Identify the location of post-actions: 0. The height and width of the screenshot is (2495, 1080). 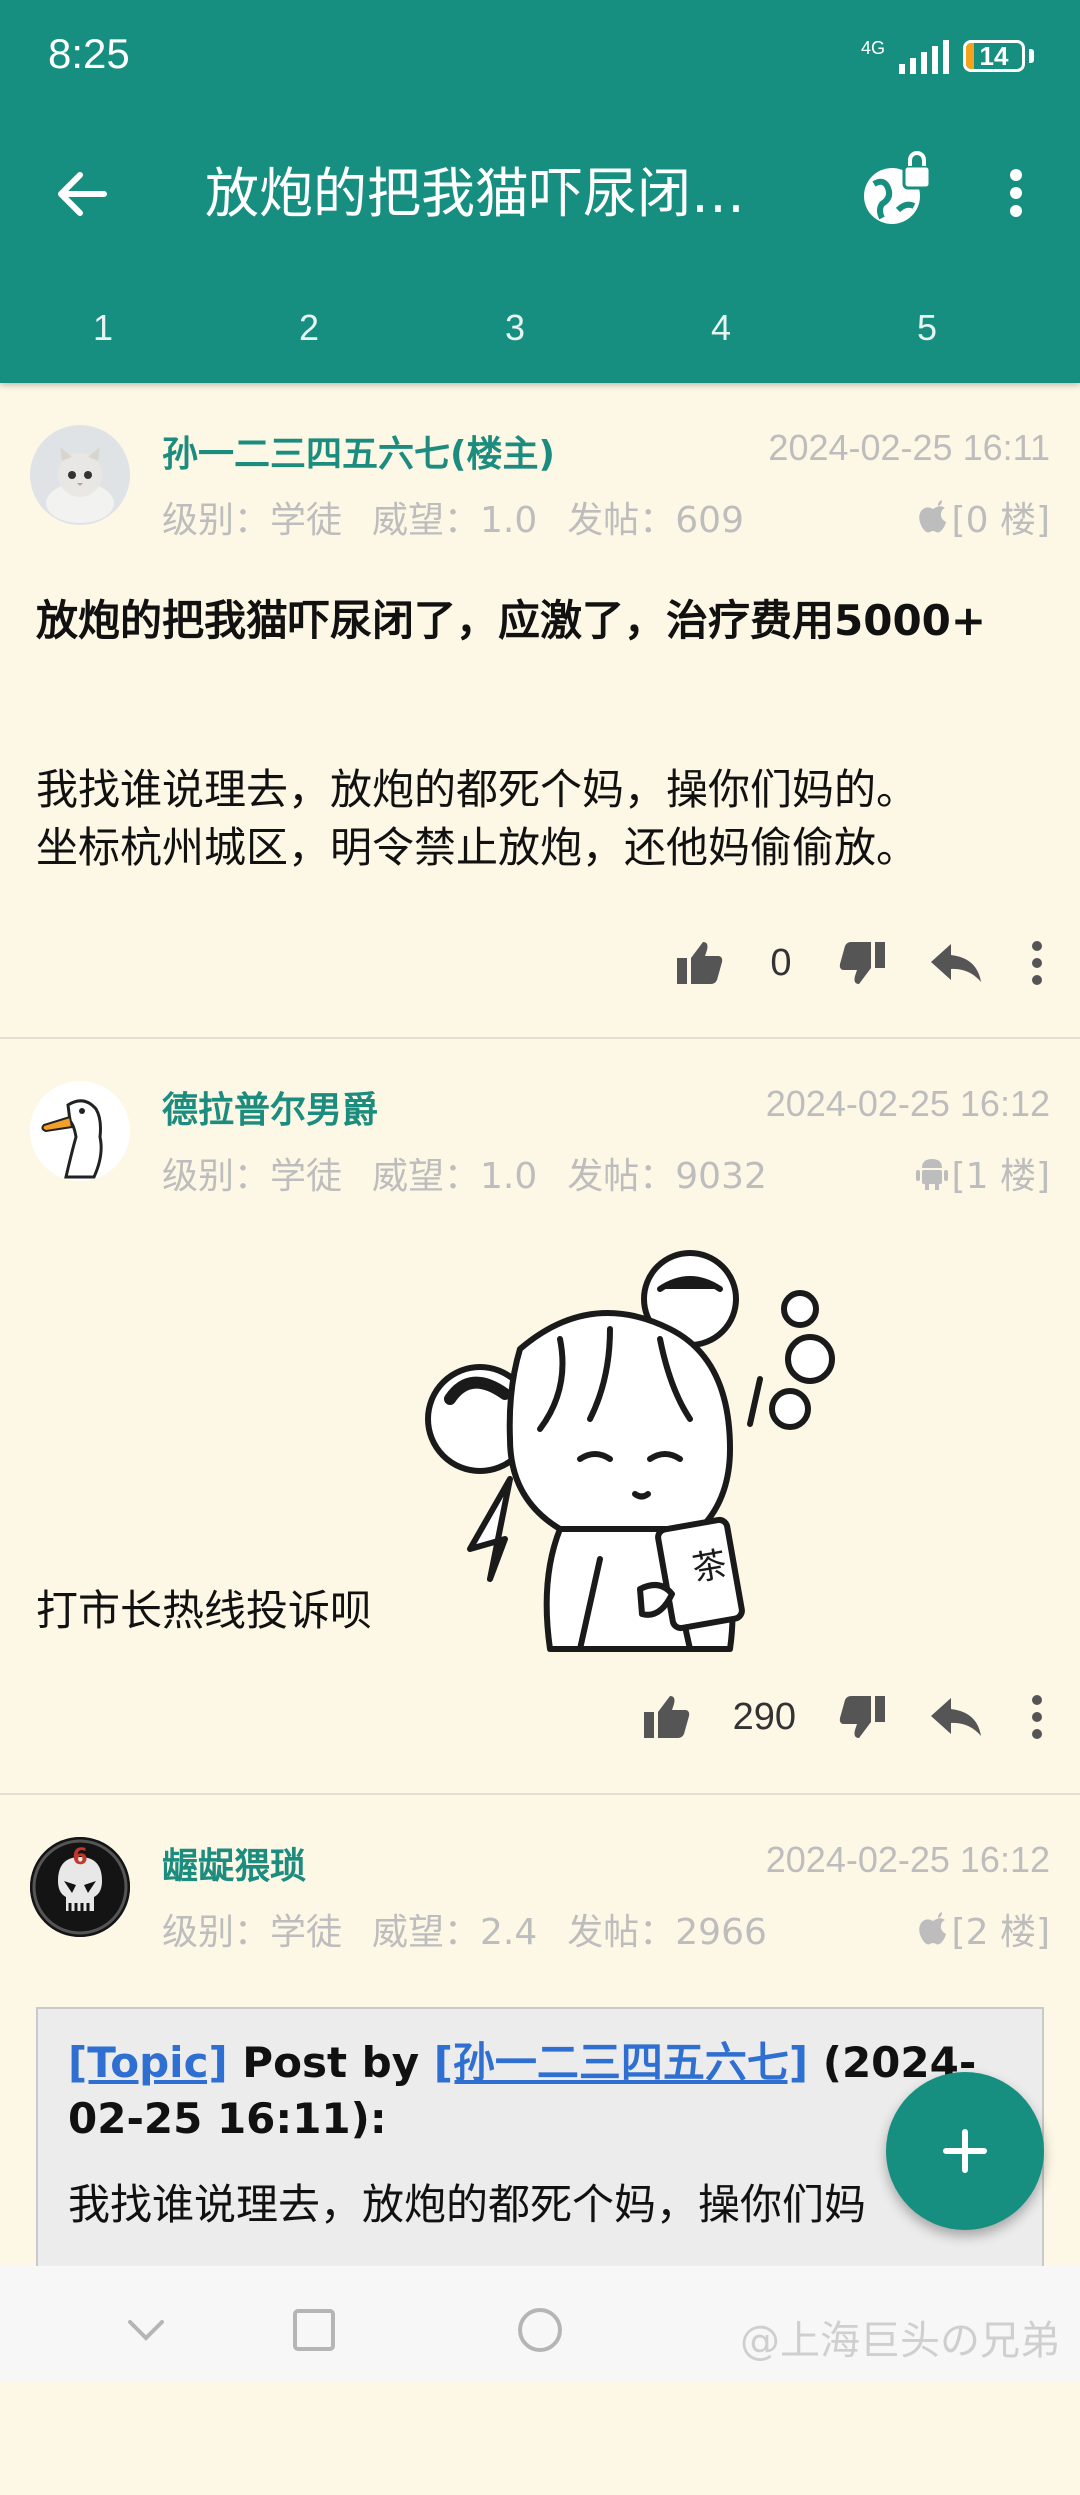
(862, 963).